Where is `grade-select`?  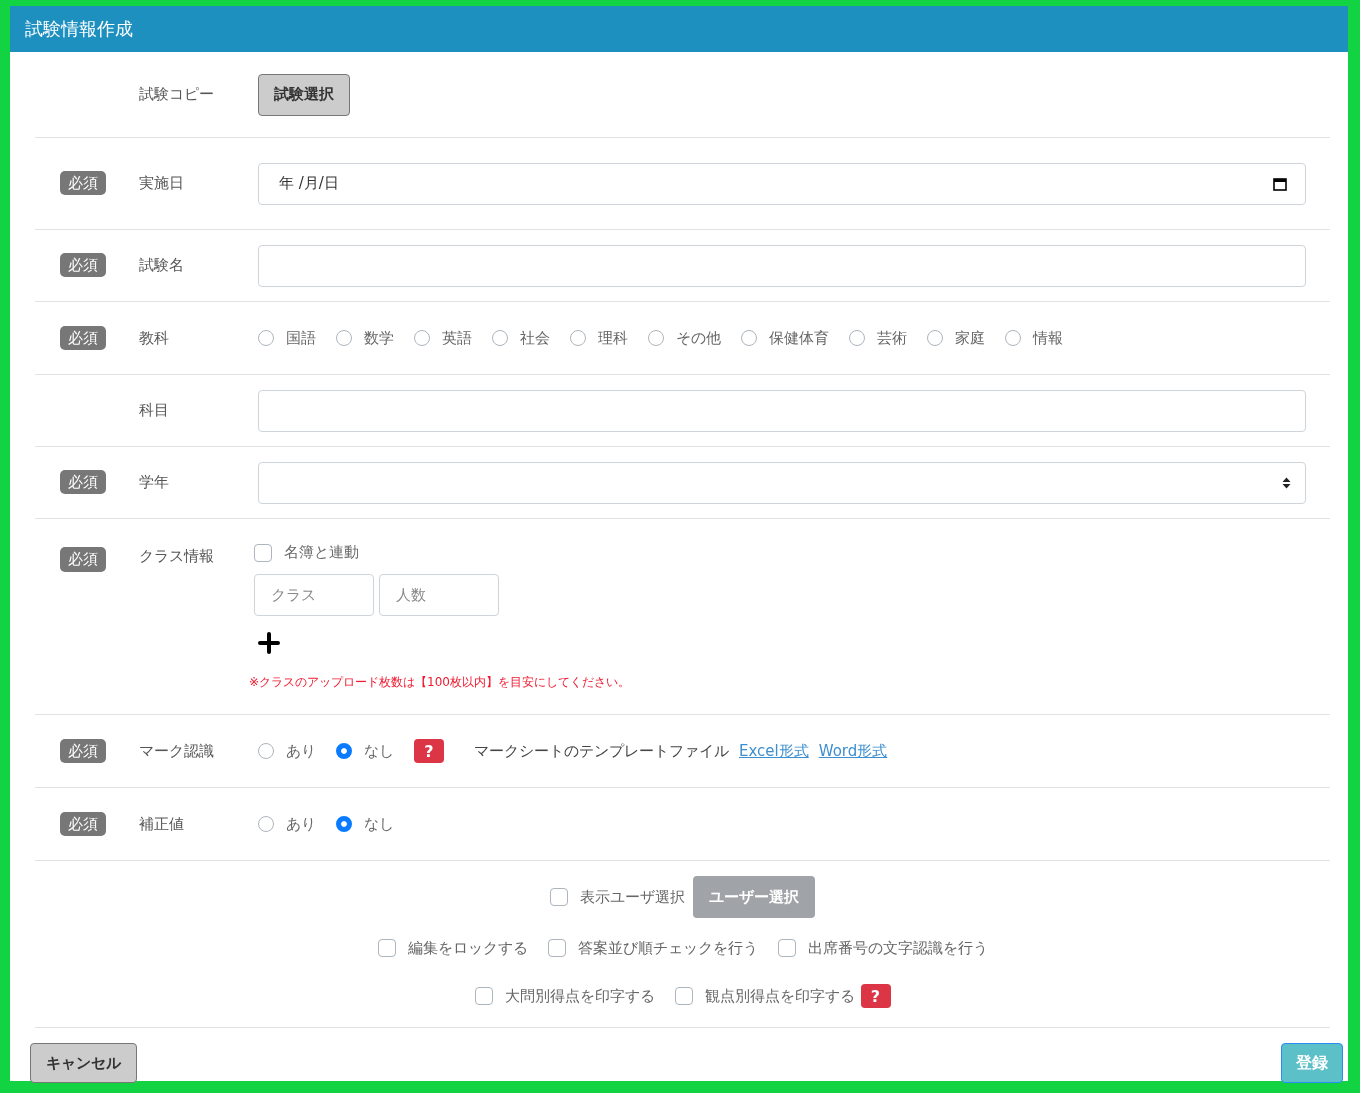 grade-select is located at coordinates (782, 482).